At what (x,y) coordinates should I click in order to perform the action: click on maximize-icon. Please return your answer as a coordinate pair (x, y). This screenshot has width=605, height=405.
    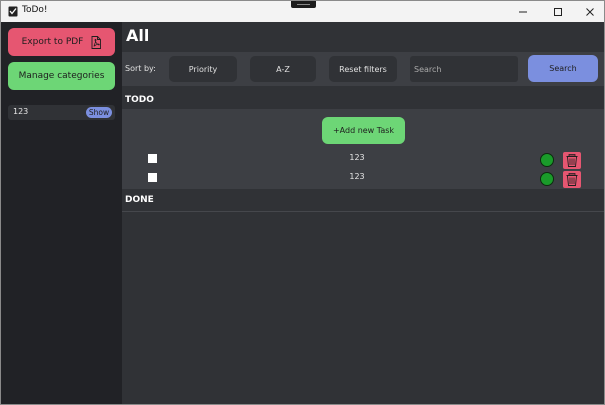
    Looking at the image, I should click on (558, 11).